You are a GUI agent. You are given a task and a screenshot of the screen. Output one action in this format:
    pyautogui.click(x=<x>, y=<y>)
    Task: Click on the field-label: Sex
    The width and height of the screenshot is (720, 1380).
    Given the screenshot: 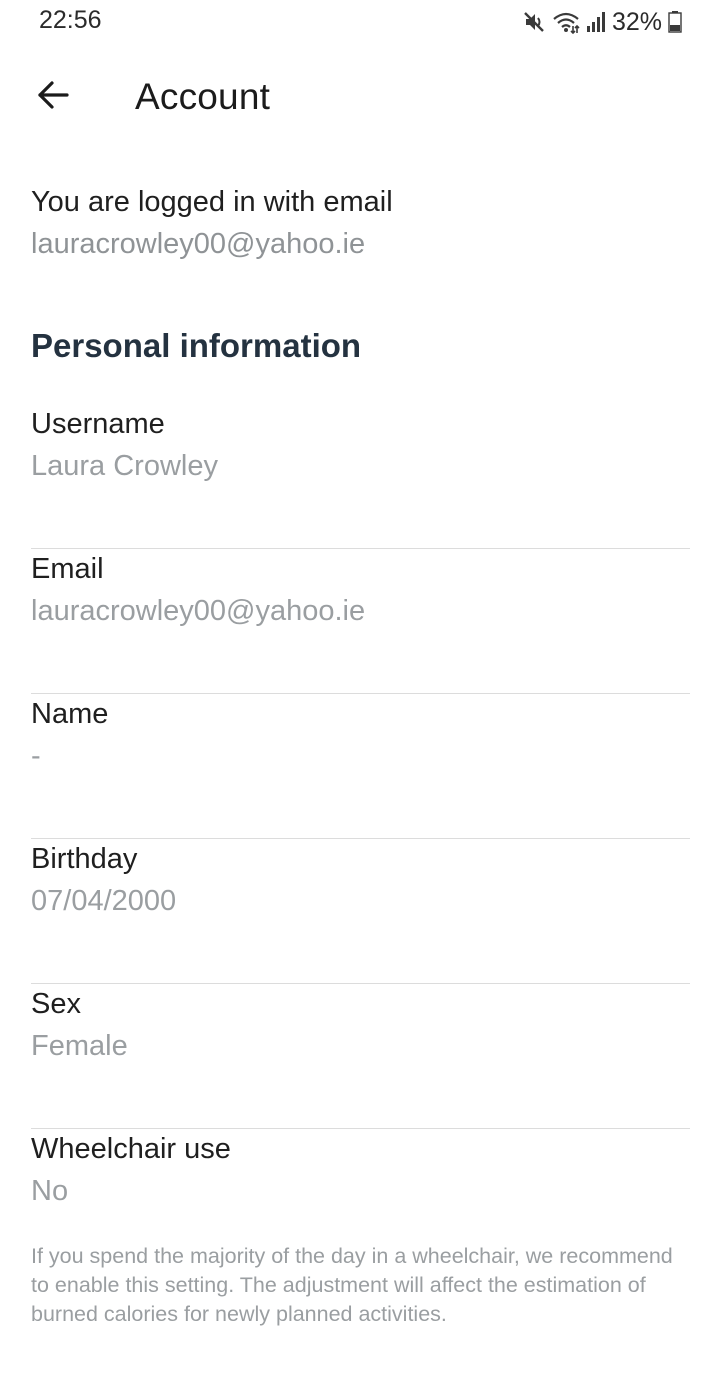 What is the action you would take?
    pyautogui.click(x=56, y=1004)
    